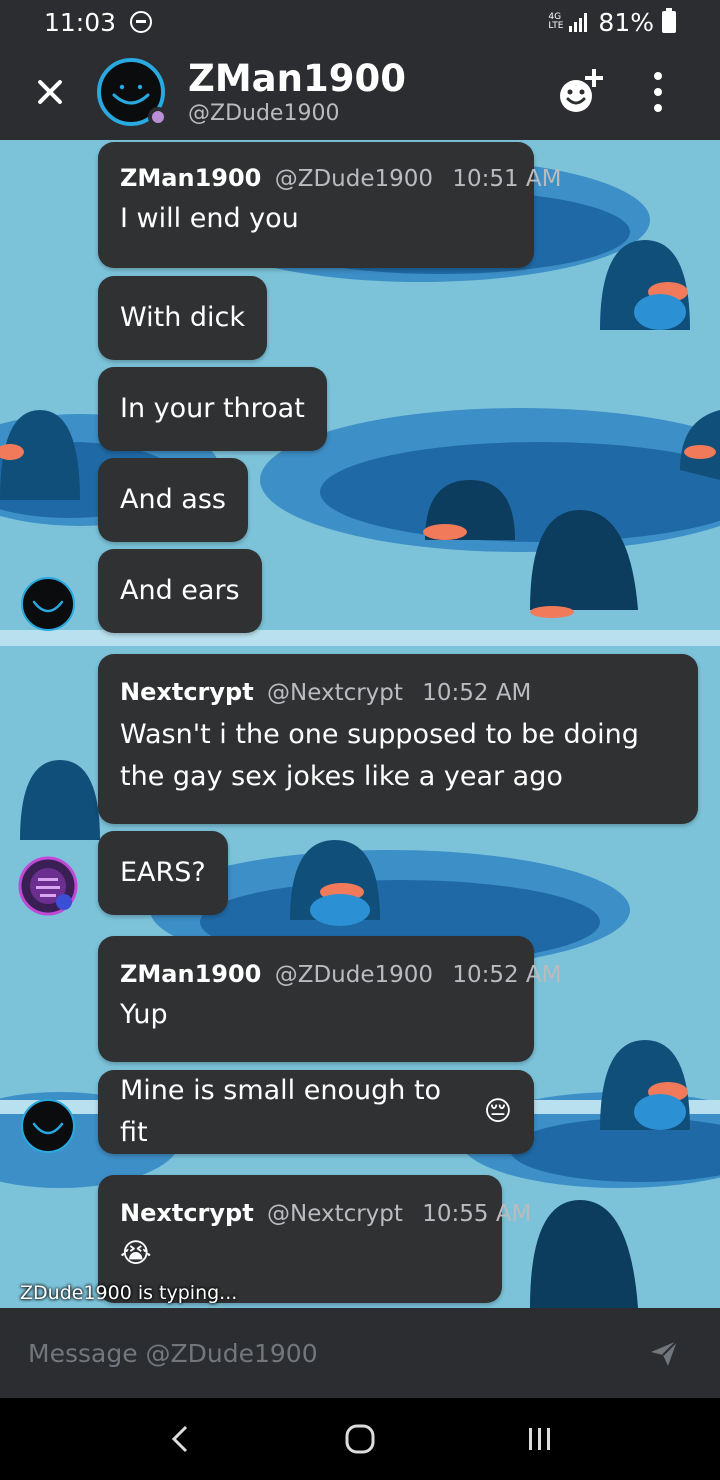  I want to click on status-right: 4G LTE 81%, so click(612, 22).